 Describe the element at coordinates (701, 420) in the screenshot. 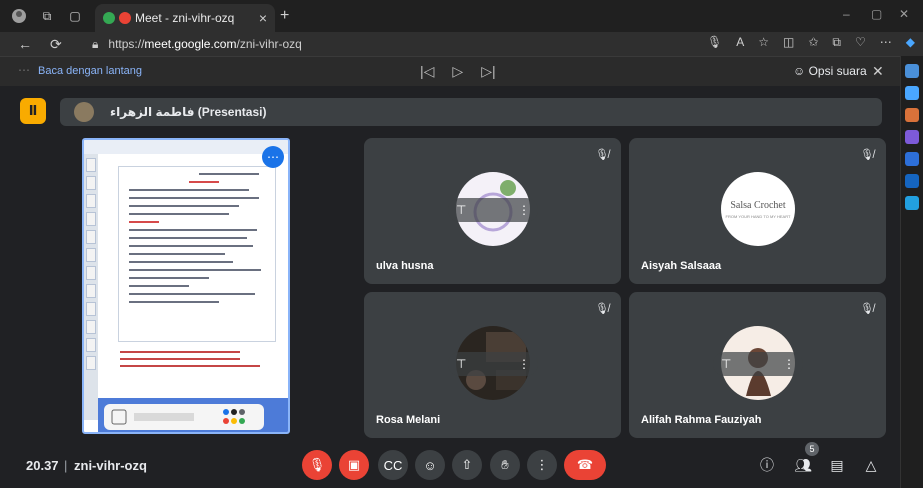

I see `participant-name: Alifah Rahma Fauziyah` at that location.